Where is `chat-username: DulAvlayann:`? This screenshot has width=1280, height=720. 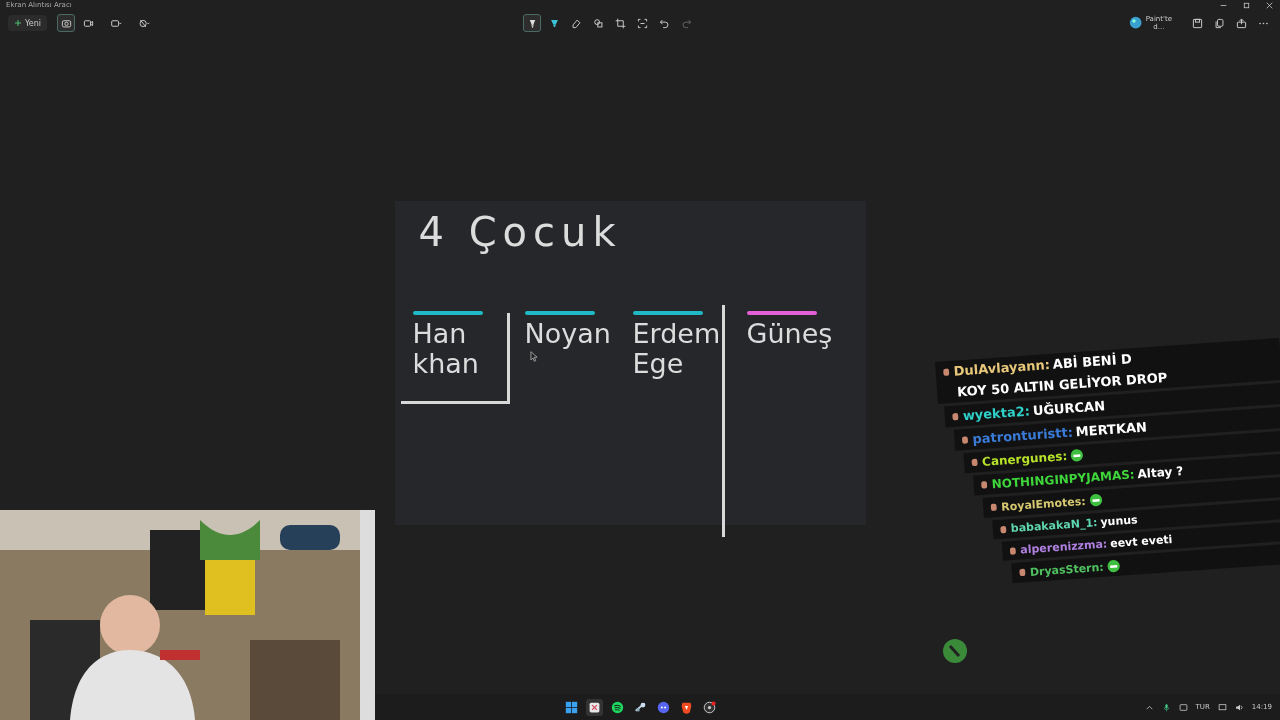 chat-username: DulAvlayann: is located at coordinates (1002, 368).